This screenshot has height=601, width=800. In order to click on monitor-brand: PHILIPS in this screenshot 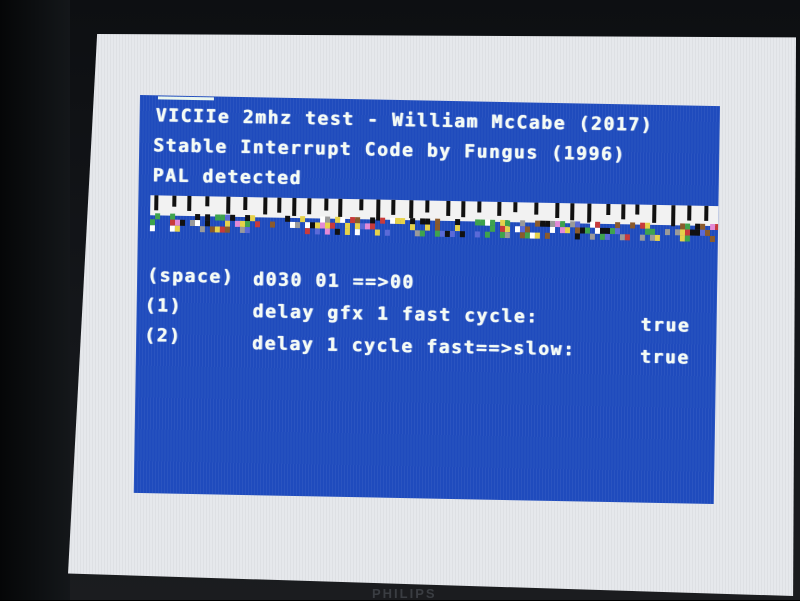, I will do `click(404, 593)`.